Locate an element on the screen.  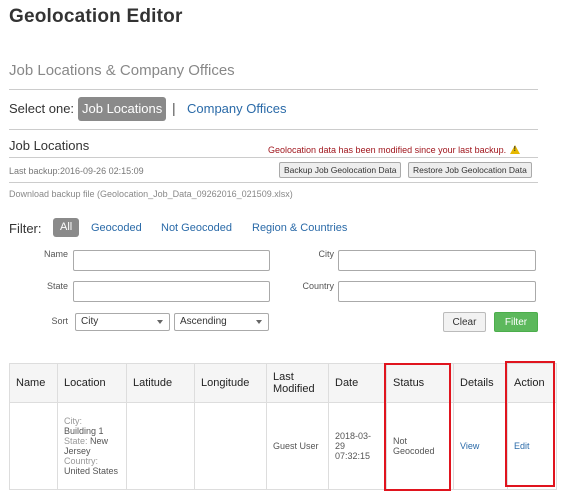
job-locations-tab: Job Locations is located at coordinates (122, 109).